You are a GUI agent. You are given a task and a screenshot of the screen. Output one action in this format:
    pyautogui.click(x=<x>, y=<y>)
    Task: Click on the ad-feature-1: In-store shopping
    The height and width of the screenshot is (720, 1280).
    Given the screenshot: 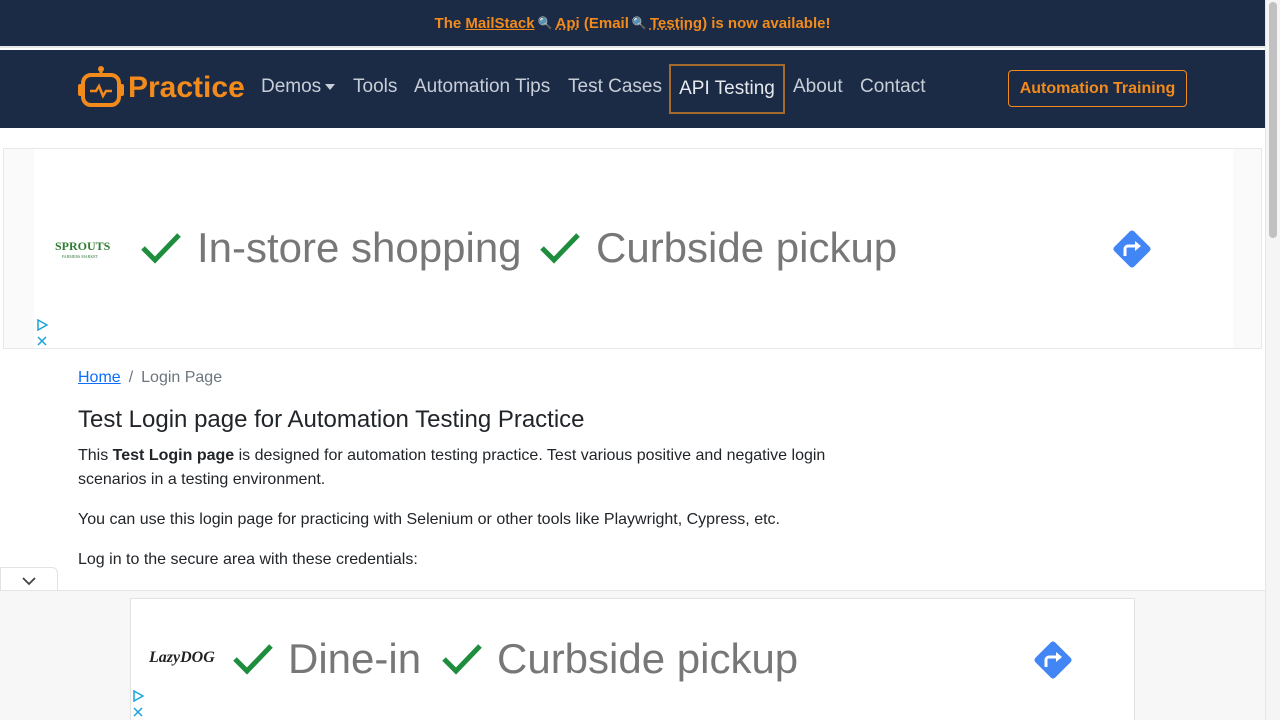 What is the action you would take?
    pyautogui.click(x=359, y=247)
    